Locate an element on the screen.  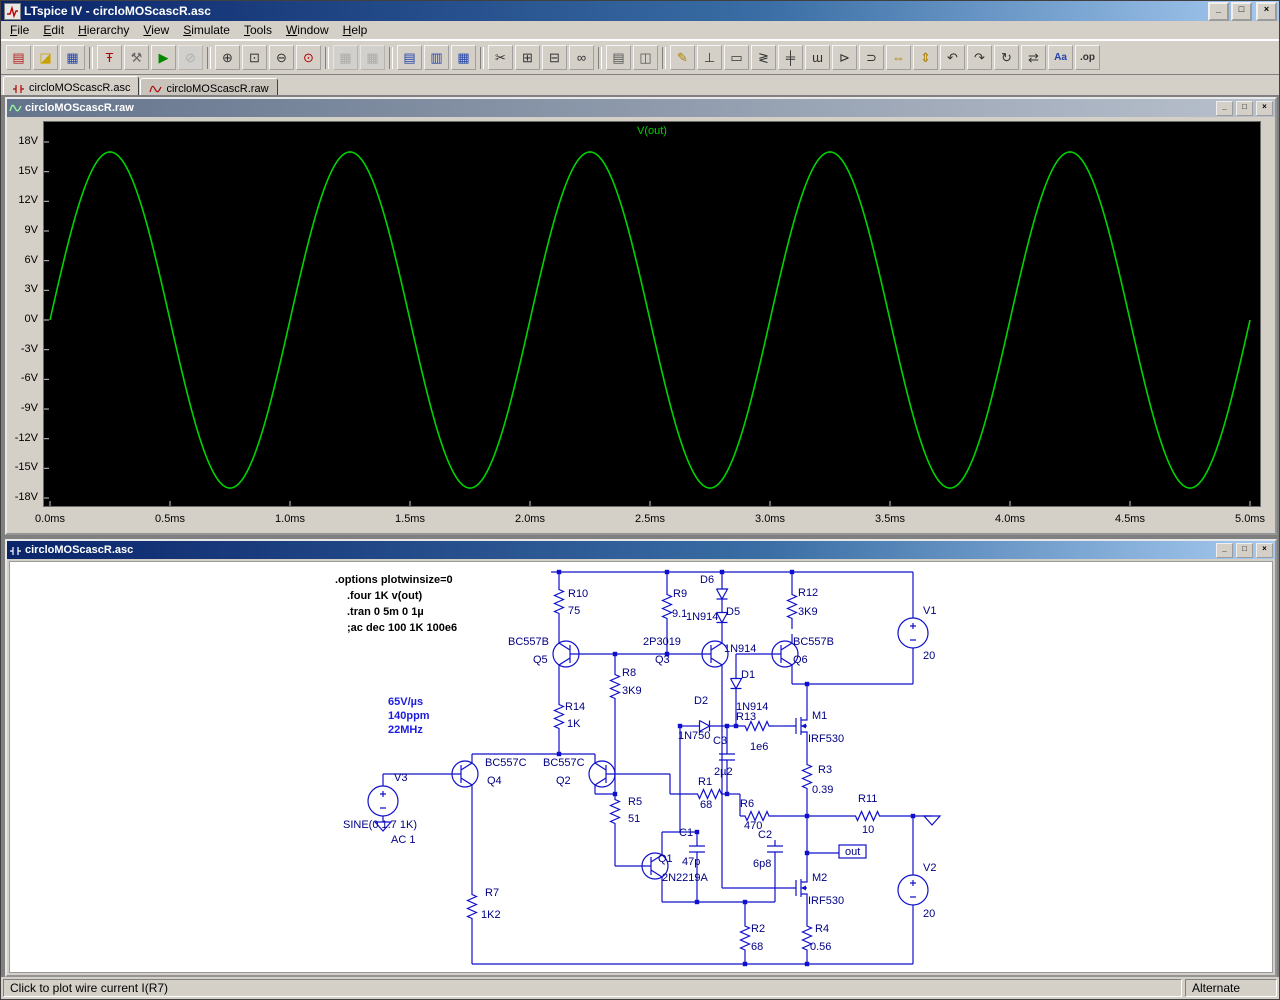
menu-window: Window is located at coordinates (307, 30).